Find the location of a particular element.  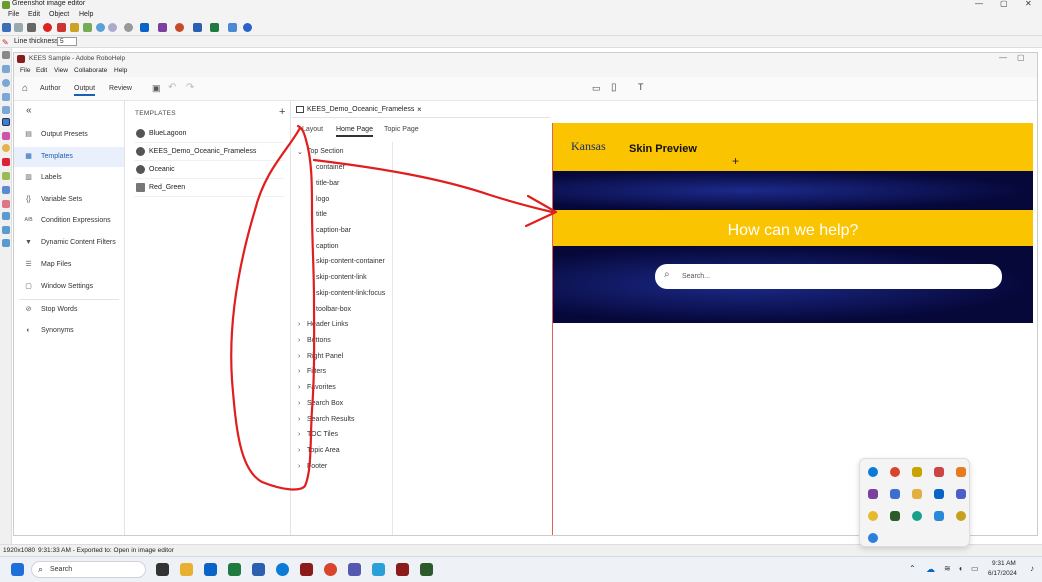

maximize-icon: ▢ is located at coordinates (1004, 4).